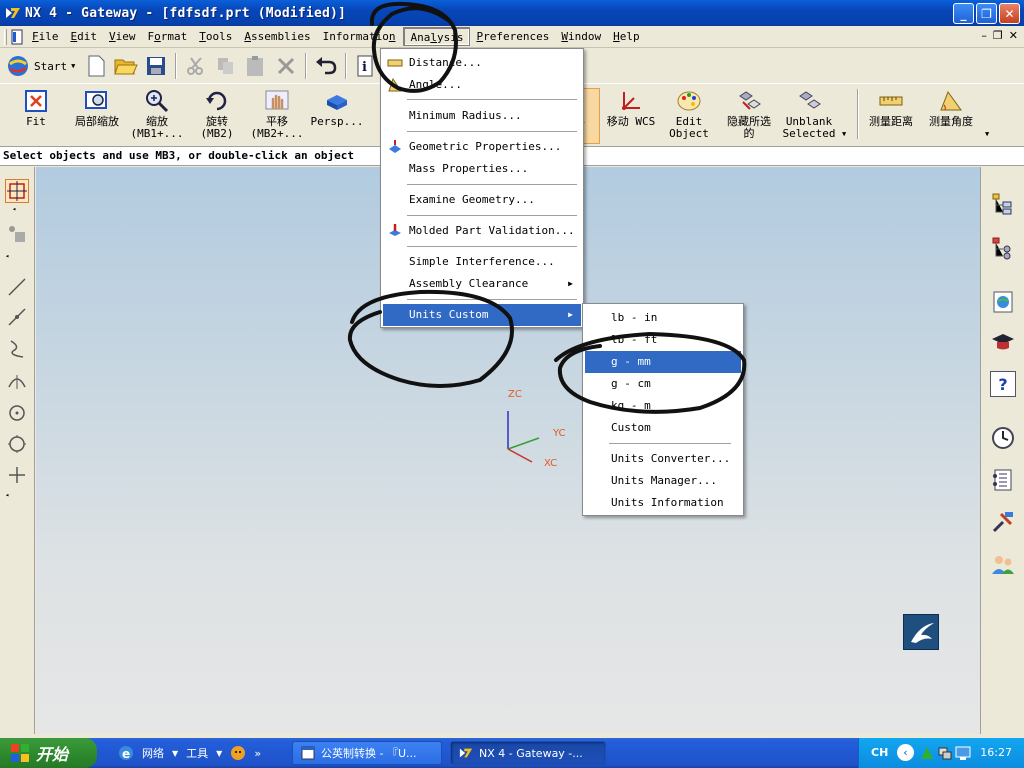 This screenshot has height=768, width=1024. Describe the element at coordinates (963, 753) in the screenshot. I see `tray-monitor-icon` at that location.